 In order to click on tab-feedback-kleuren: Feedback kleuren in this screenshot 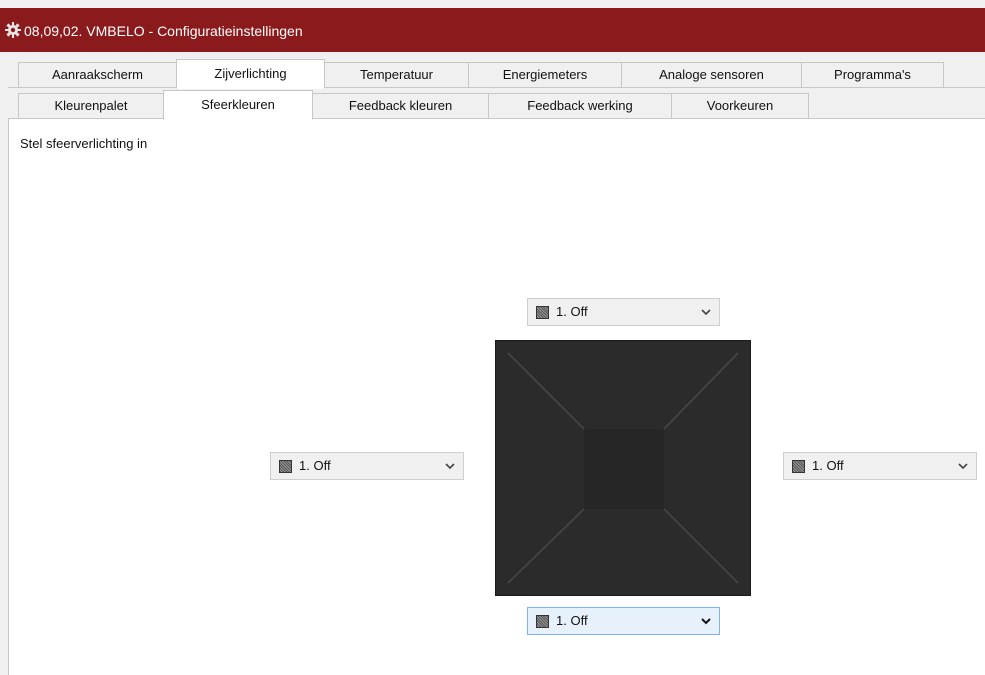, I will do `click(400, 106)`.